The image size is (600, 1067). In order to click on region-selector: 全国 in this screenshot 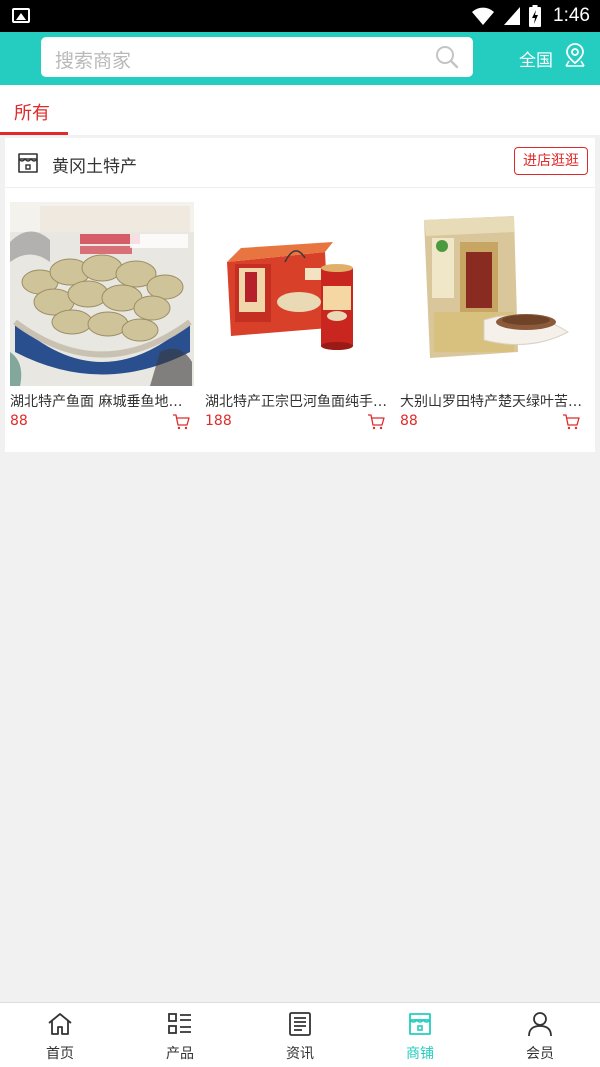, I will do `click(536, 58)`.